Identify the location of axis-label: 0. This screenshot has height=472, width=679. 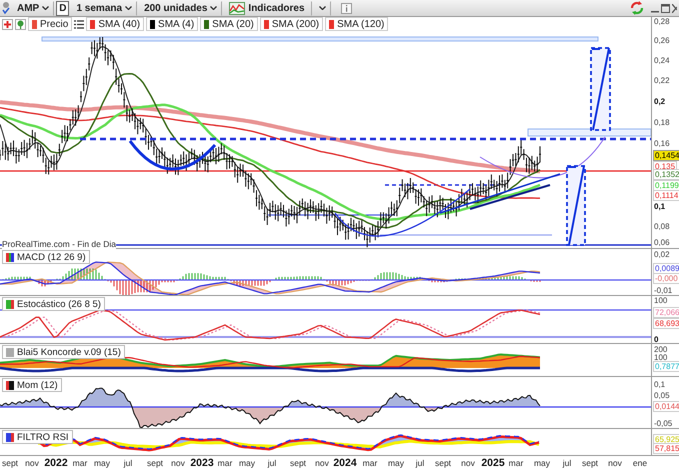
(656, 339).